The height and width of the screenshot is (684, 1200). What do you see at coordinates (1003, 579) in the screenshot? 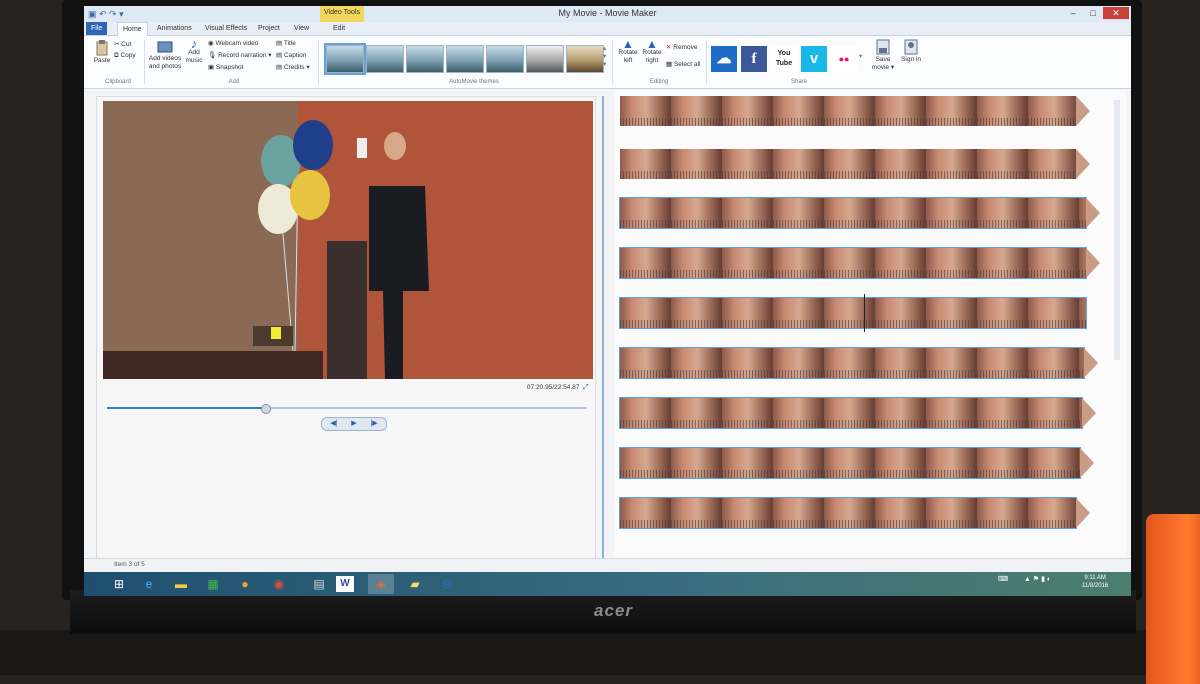
I see `keyboard-icon: ⌨` at bounding box center [1003, 579].